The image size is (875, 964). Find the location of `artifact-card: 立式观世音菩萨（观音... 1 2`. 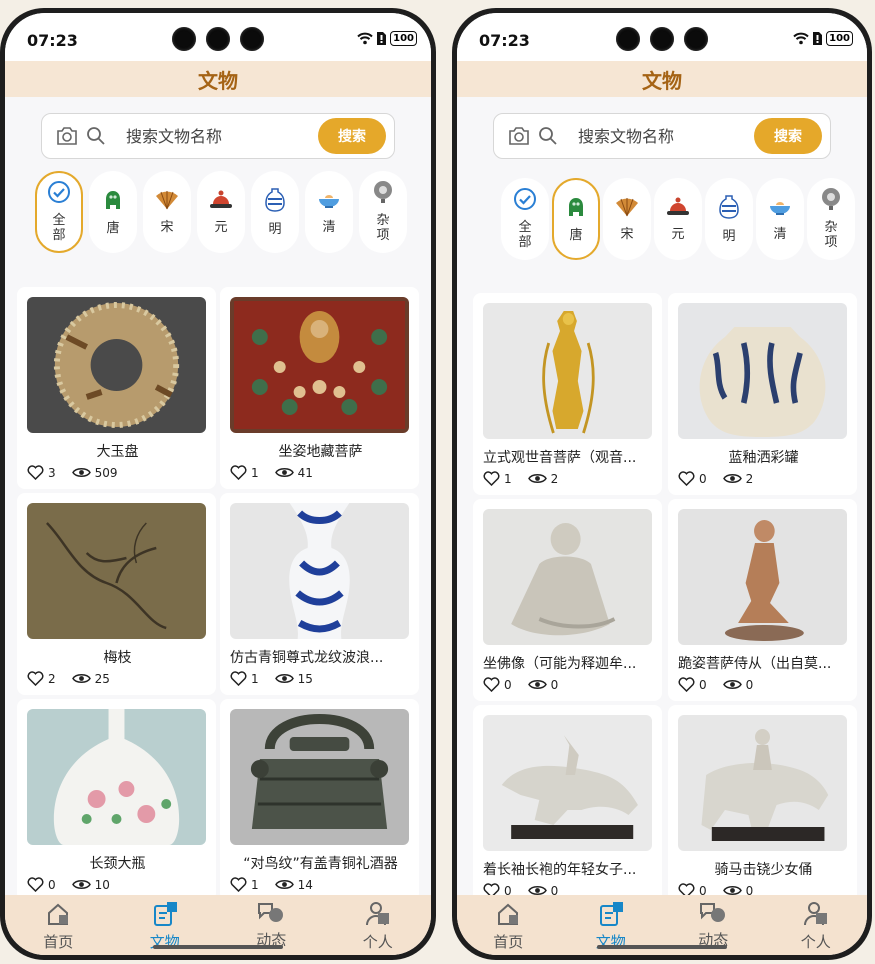

artifact-card: 立式观世音菩萨（观音... 1 2 is located at coordinates (567, 394).